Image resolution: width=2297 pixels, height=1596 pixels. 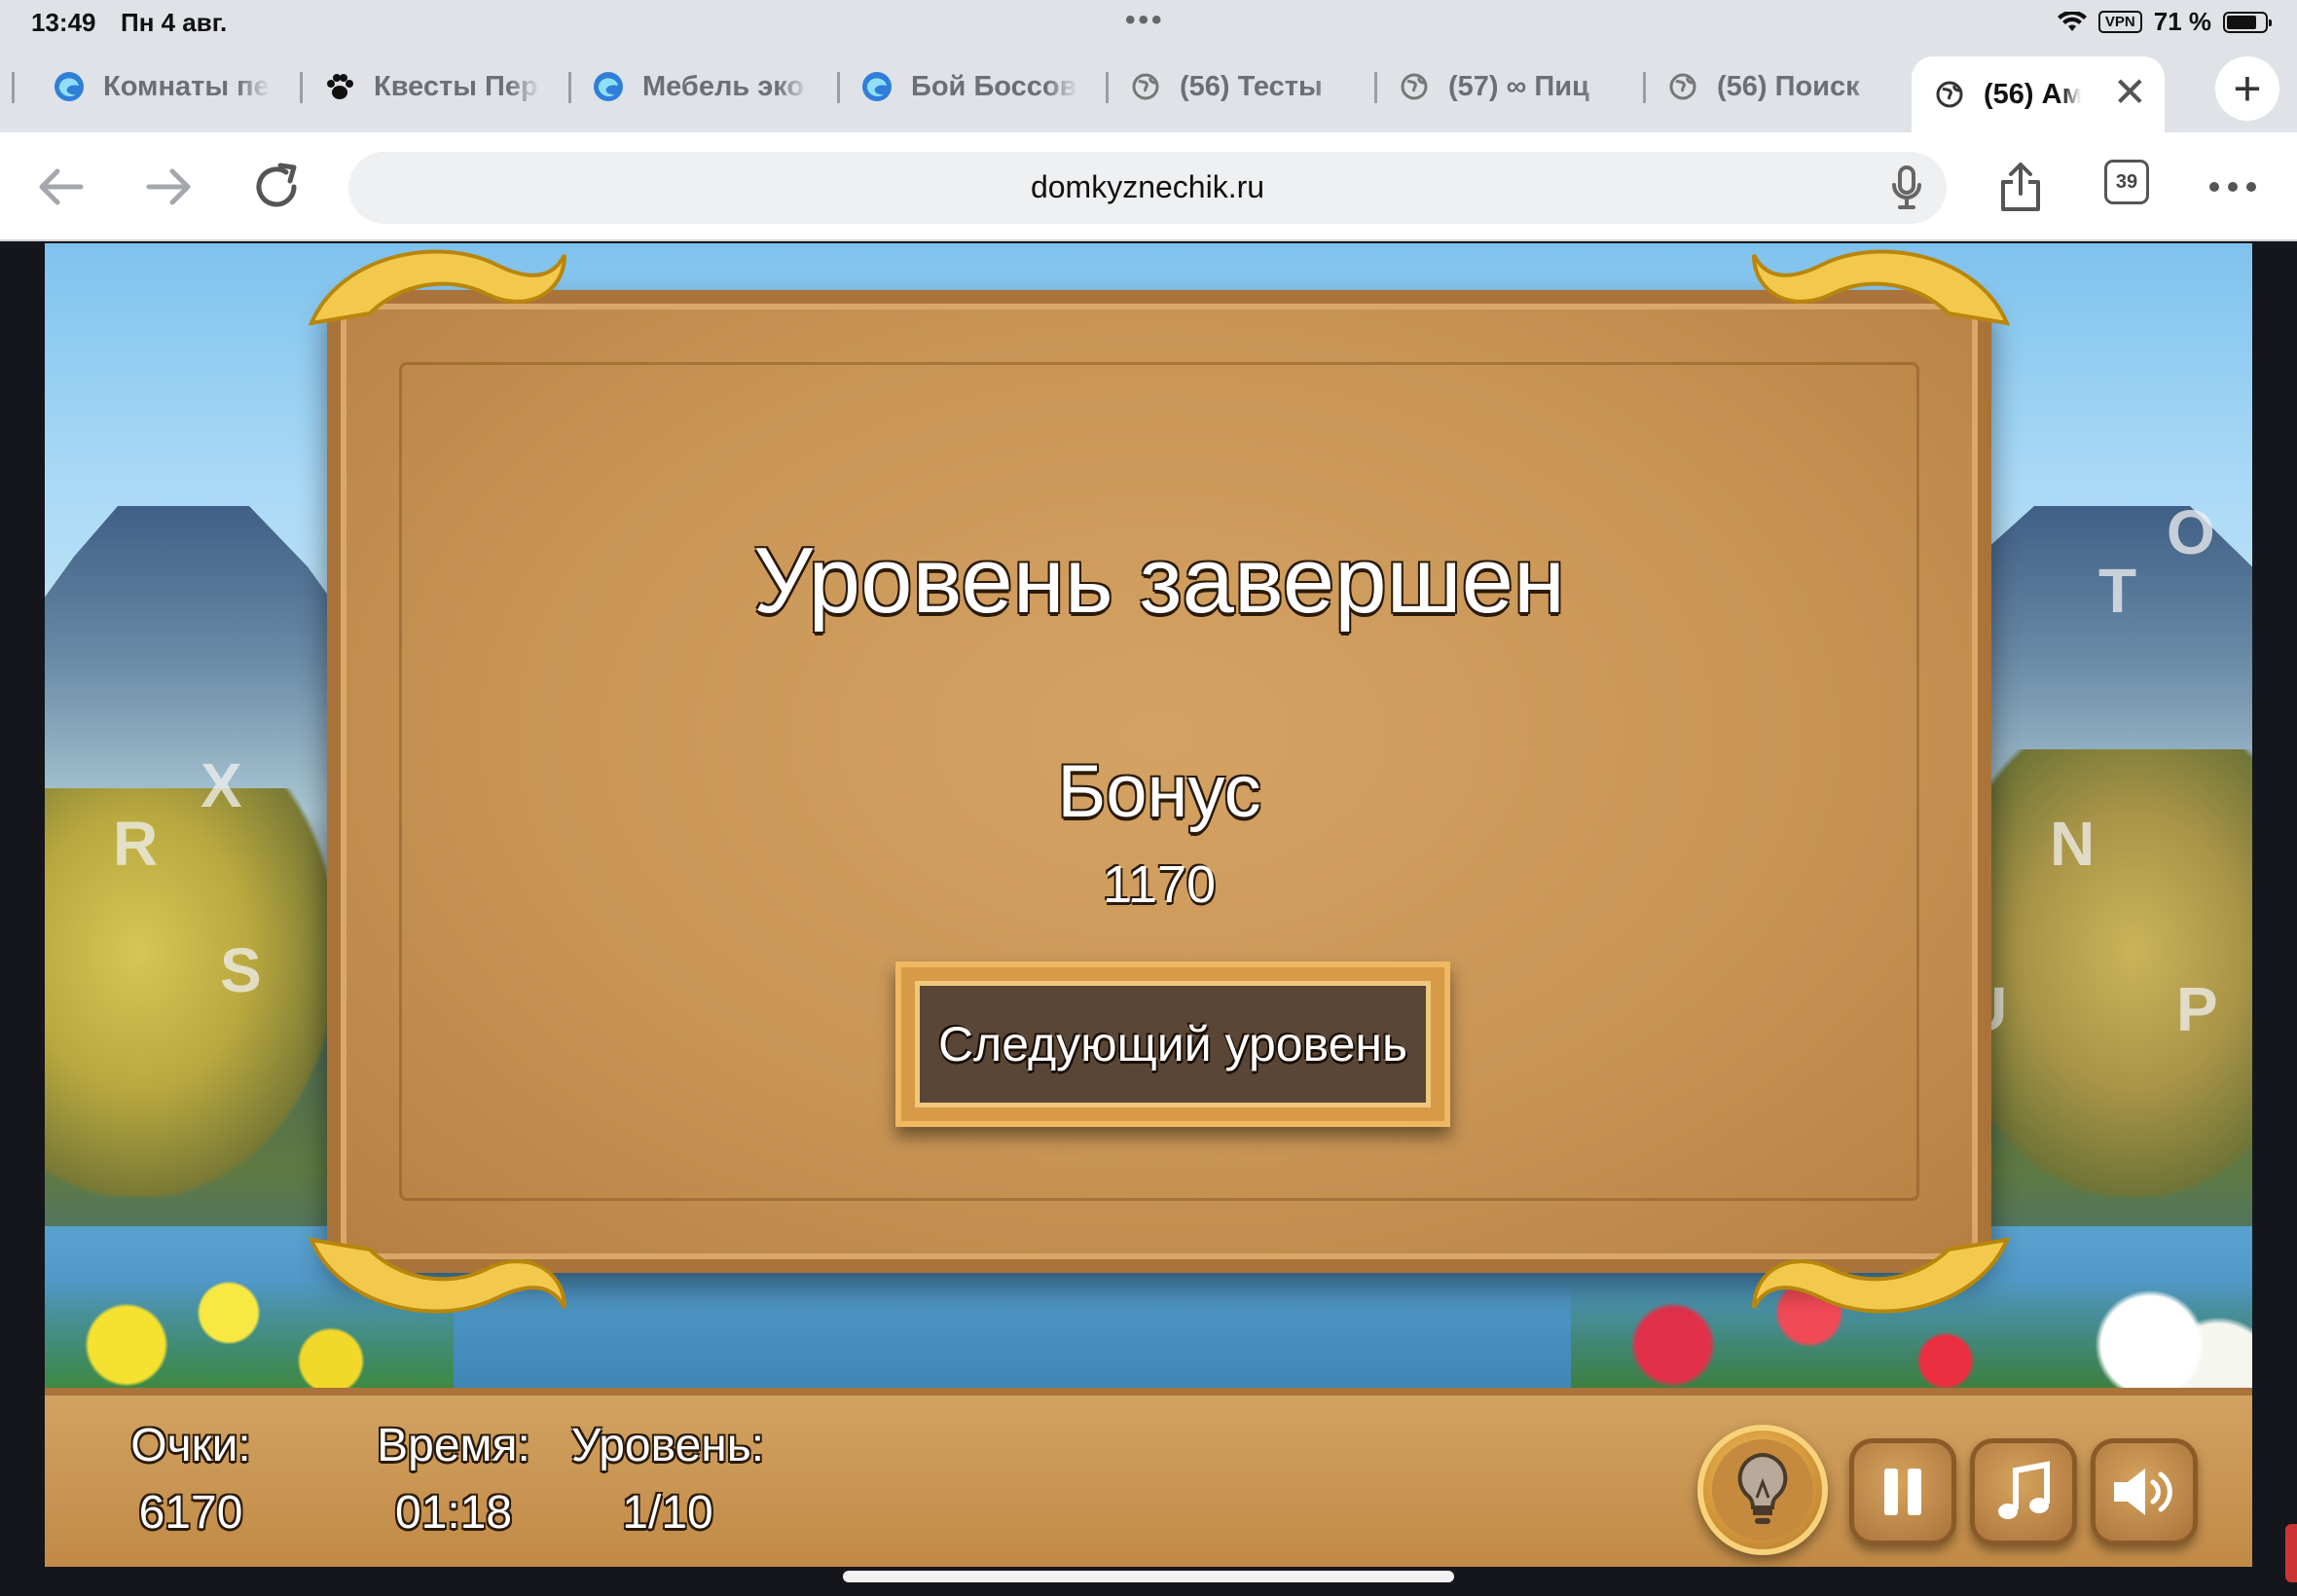 I want to click on level-value: 1/10, so click(x=667, y=1513).